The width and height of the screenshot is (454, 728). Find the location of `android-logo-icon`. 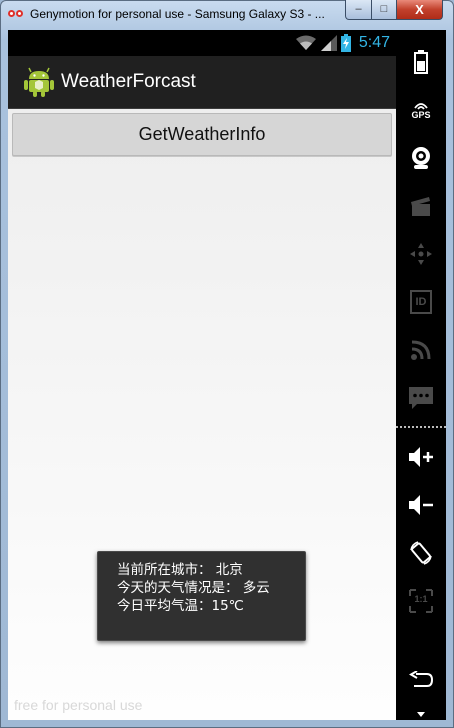

android-logo-icon is located at coordinates (39, 82).